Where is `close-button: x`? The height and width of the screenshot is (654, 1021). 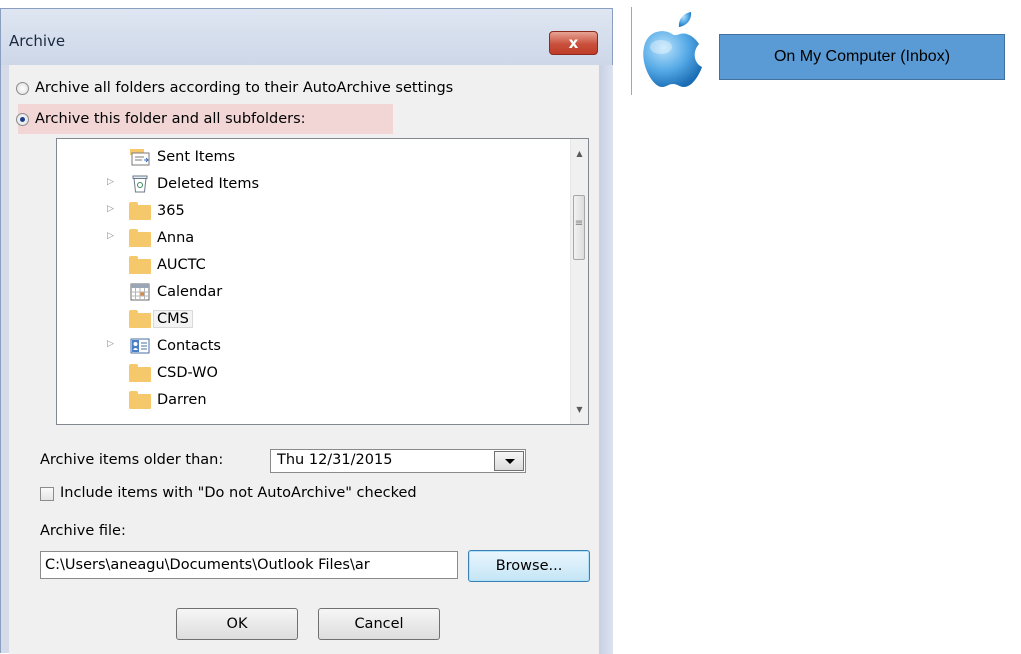 close-button: x is located at coordinates (573, 43).